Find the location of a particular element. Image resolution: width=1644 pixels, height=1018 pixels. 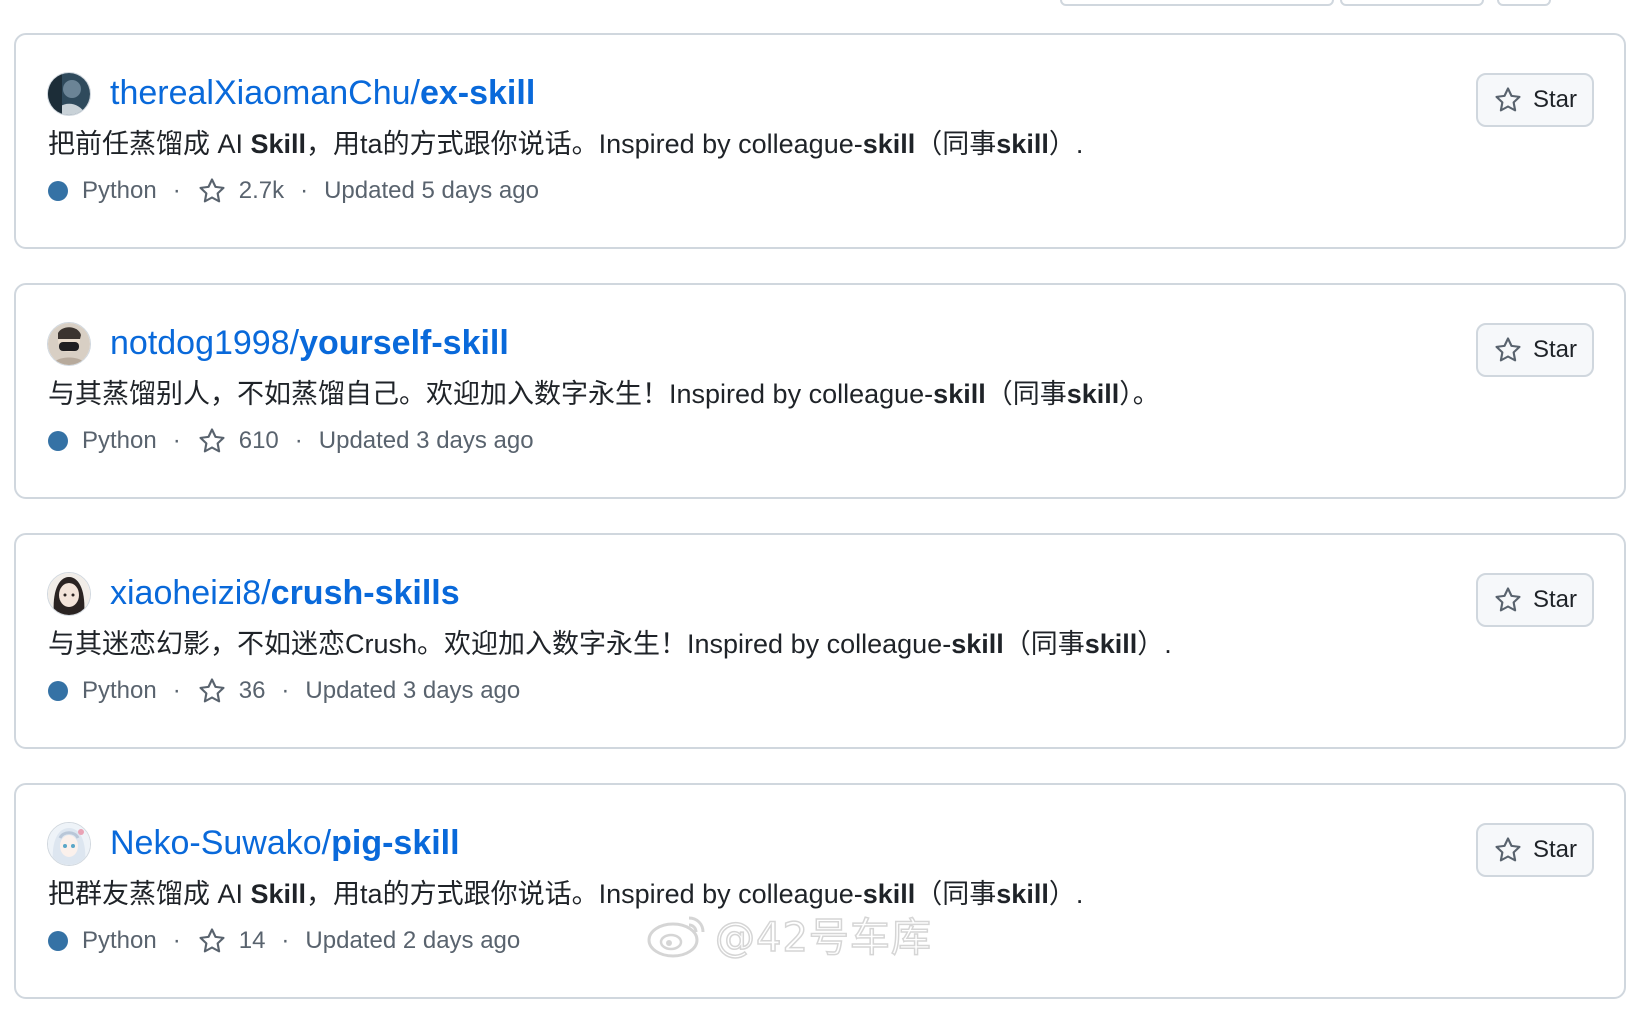

repo-meta: Python · 2.7k · Updated 5 days ago is located at coordinates (293, 191).